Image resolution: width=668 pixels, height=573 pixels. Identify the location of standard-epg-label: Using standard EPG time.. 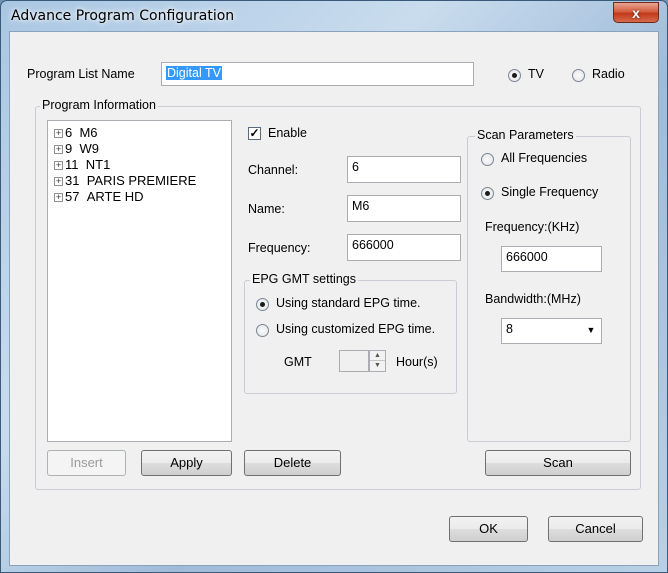
(348, 303).